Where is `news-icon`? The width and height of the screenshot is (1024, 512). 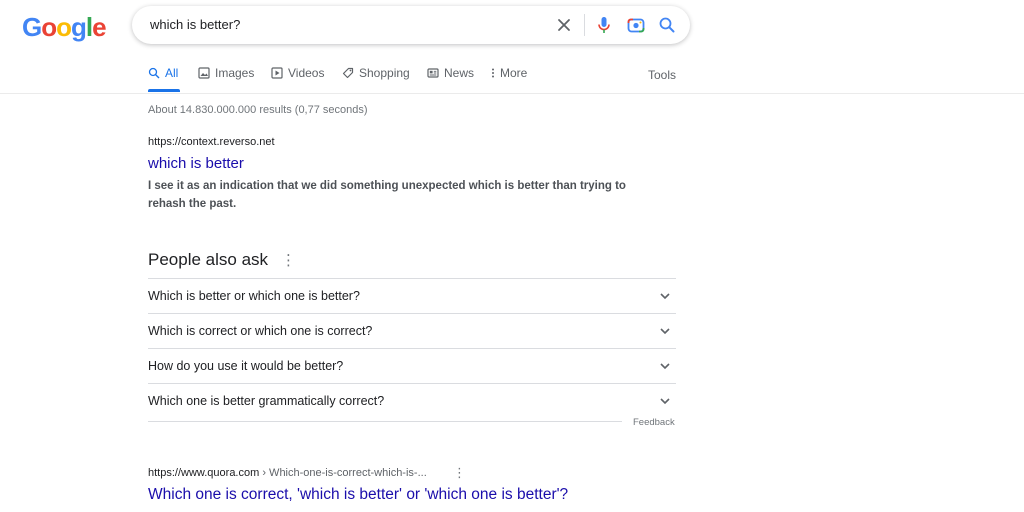
news-icon is located at coordinates (433, 73).